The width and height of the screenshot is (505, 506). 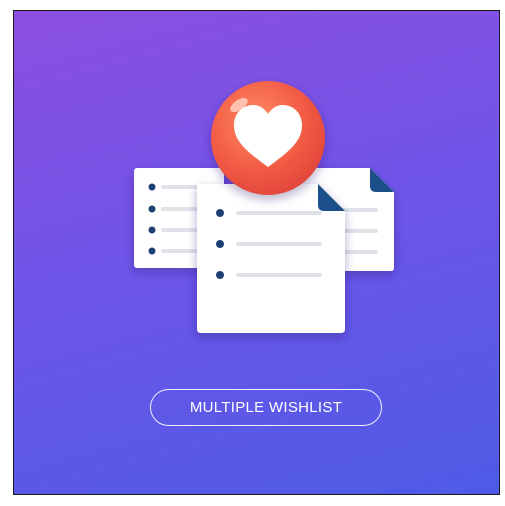 What do you see at coordinates (266, 407) in the screenshot?
I see `multiple-wishlist-badge: MULTIPLE WISHLIST` at bounding box center [266, 407].